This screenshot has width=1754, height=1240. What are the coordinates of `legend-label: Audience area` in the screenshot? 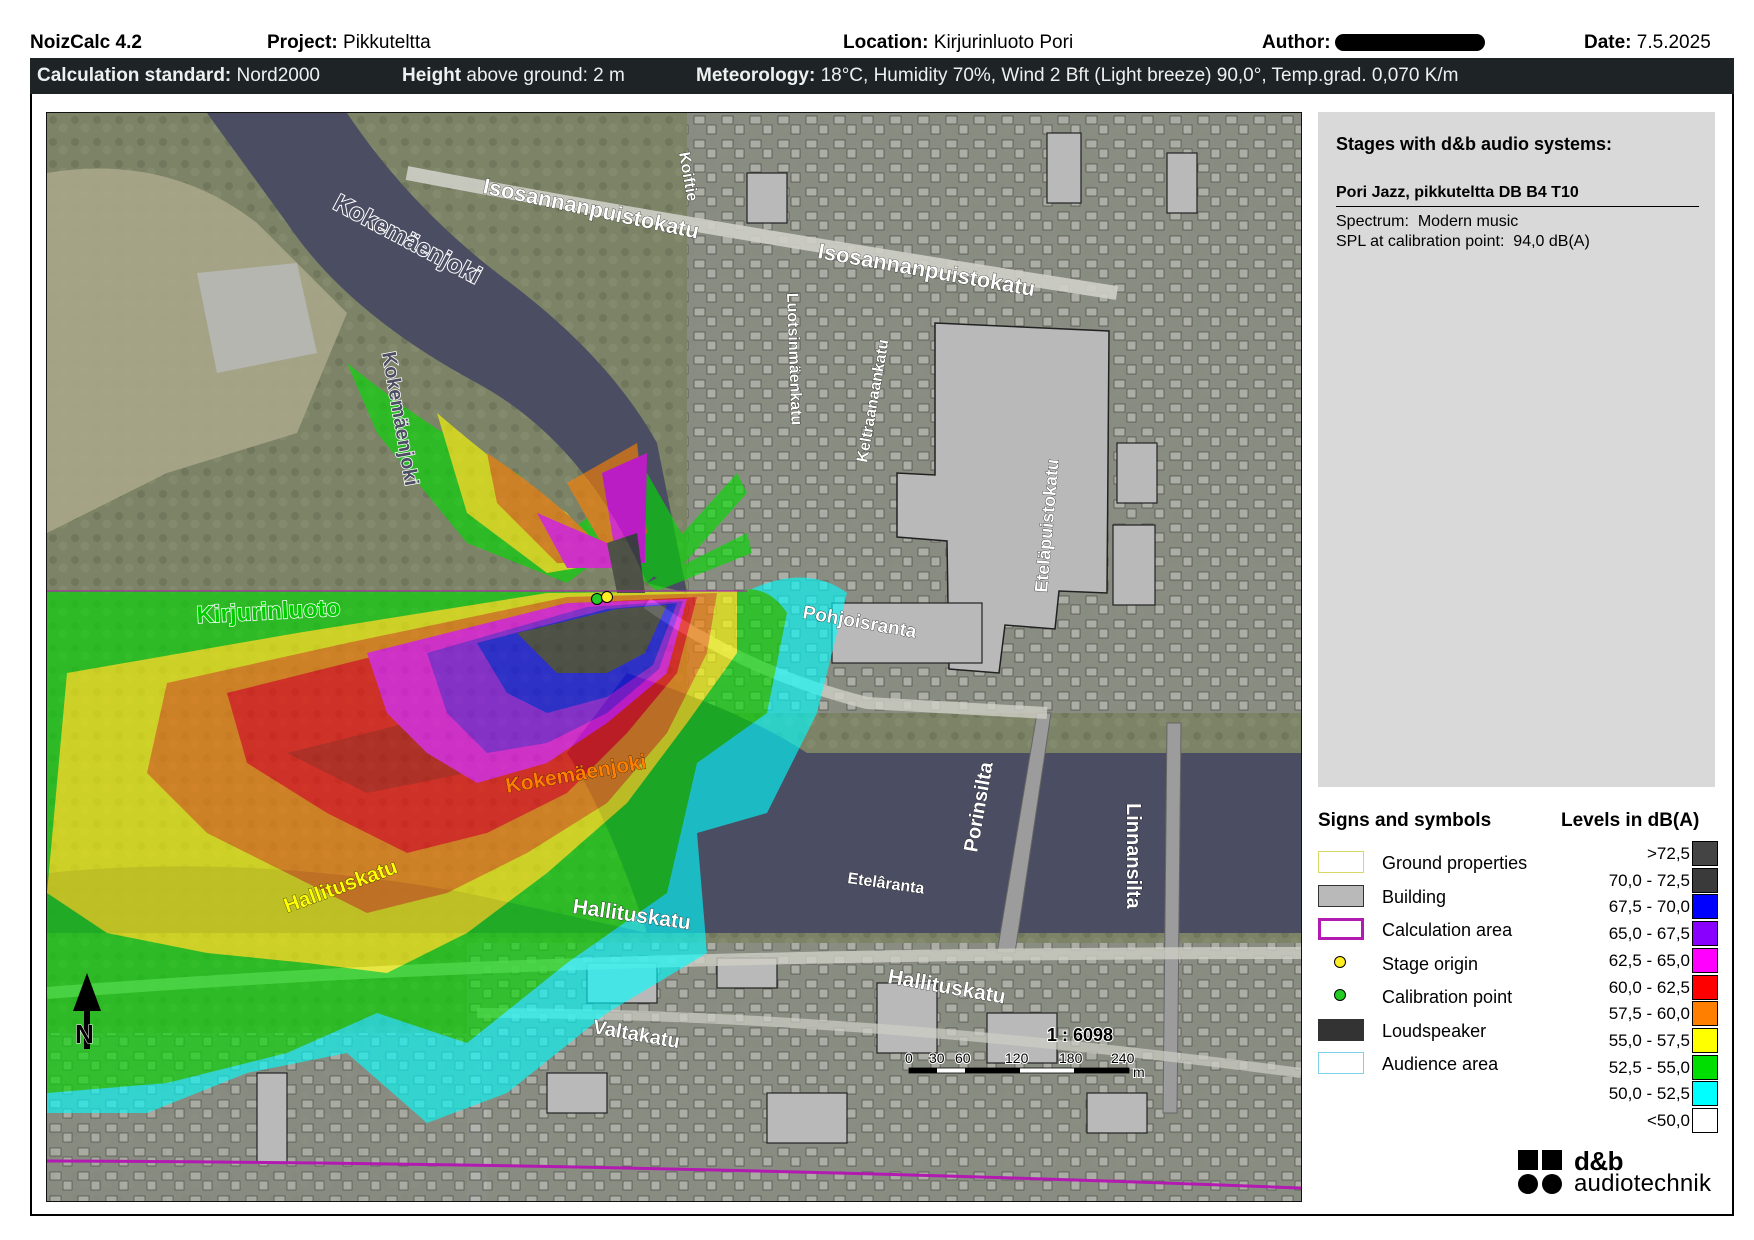 It's located at (1440, 1064).